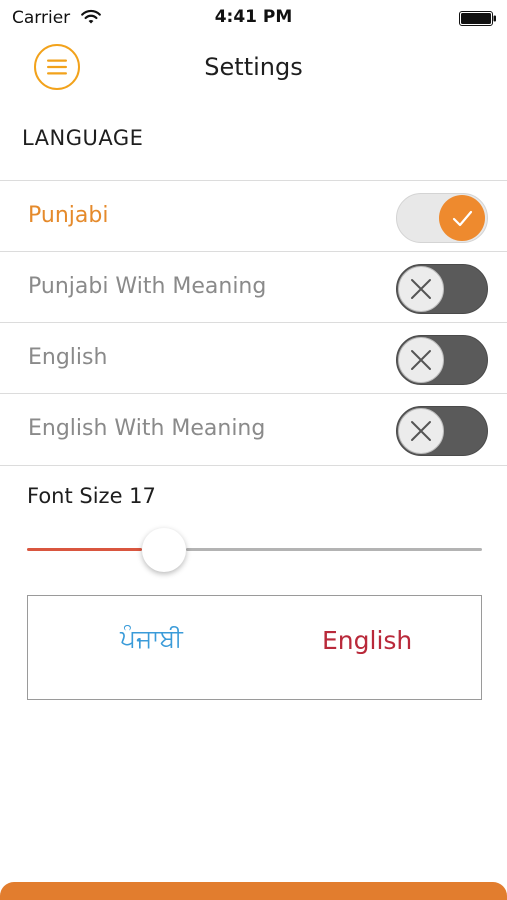 The height and width of the screenshot is (900, 507). I want to click on bottom-bar, so click(253, 891).